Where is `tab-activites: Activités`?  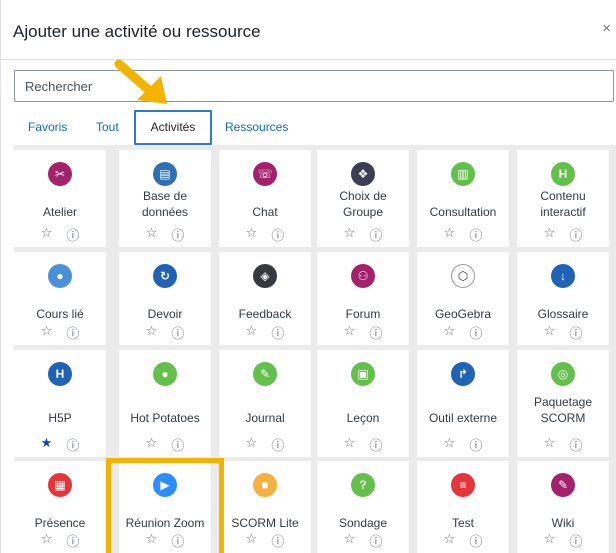 tab-activites: Activités is located at coordinates (173, 127).